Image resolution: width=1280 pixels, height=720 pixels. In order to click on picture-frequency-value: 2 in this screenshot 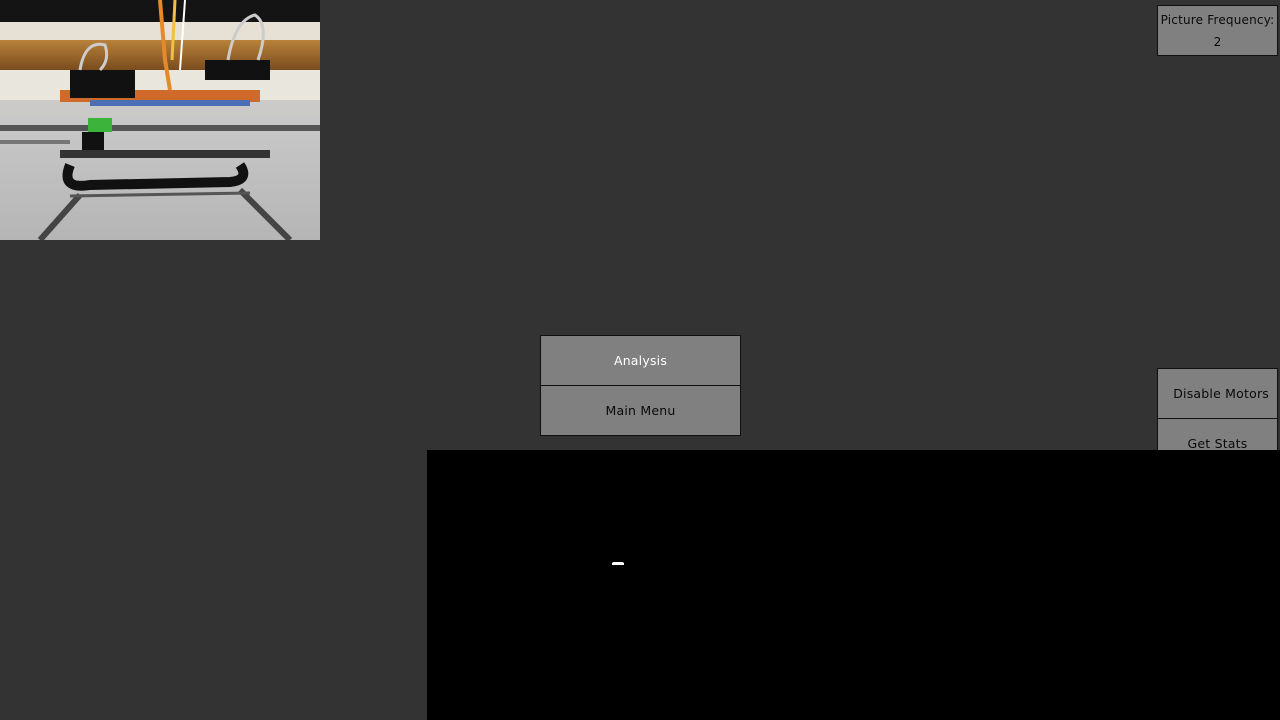, I will do `click(1217, 41)`.